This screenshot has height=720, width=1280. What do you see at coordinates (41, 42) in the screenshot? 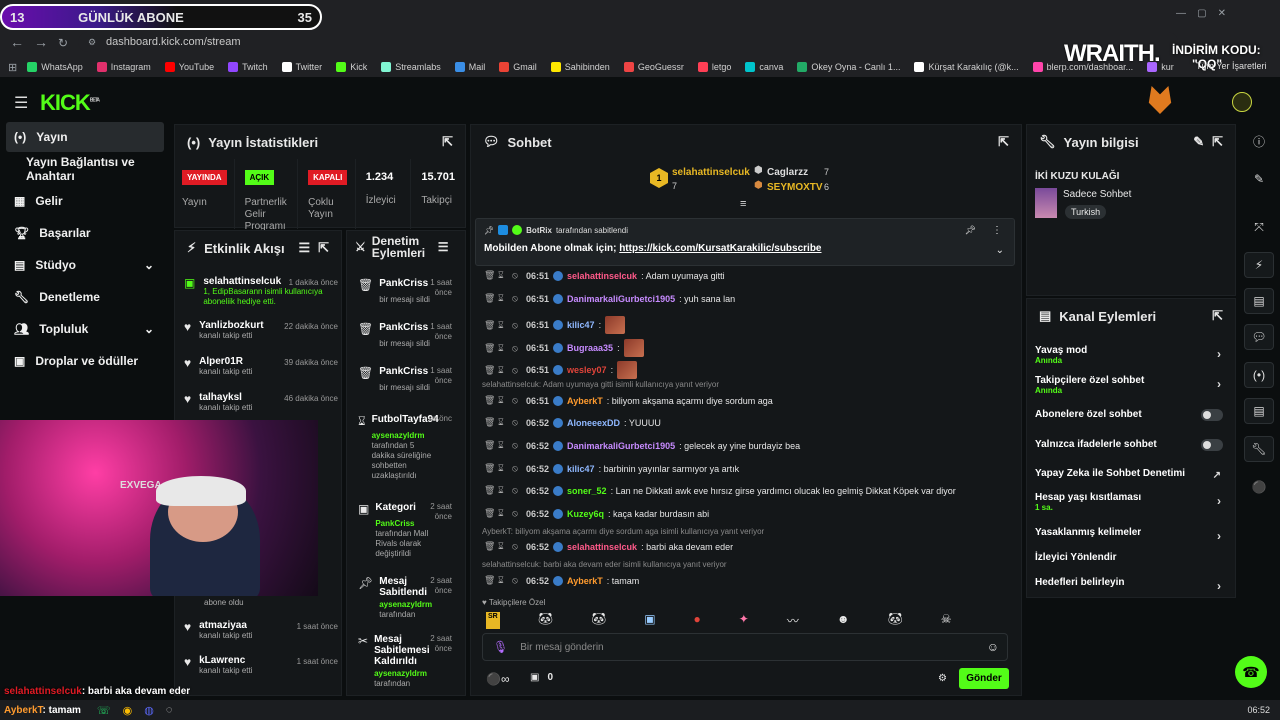
I see `forward-icon: →` at bounding box center [41, 42].